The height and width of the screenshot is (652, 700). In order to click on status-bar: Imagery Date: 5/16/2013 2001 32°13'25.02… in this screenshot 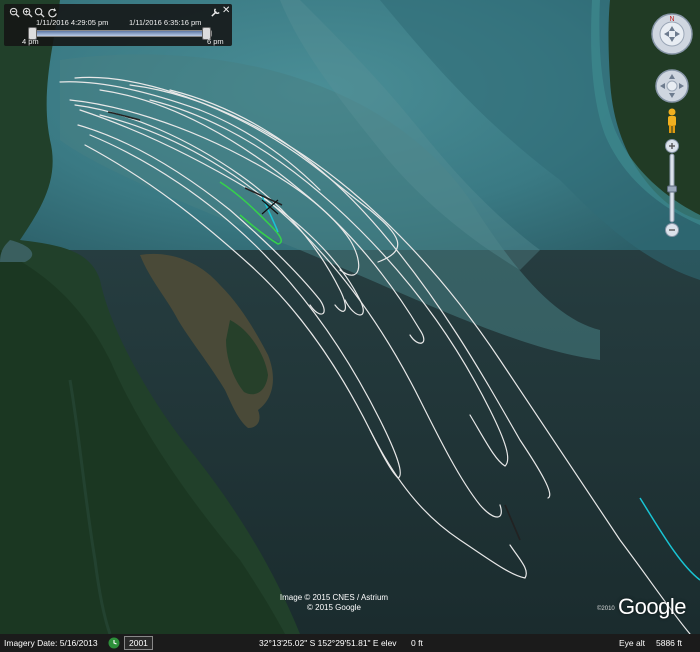, I will do `click(350, 643)`.